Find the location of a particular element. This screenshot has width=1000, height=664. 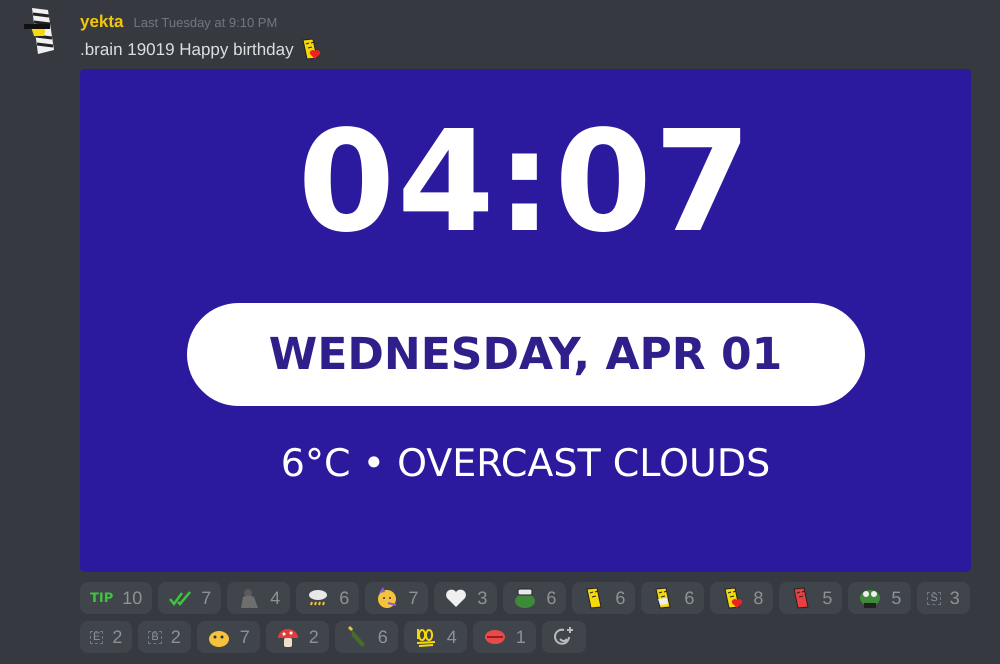

reaction: S 3 is located at coordinates (943, 598).